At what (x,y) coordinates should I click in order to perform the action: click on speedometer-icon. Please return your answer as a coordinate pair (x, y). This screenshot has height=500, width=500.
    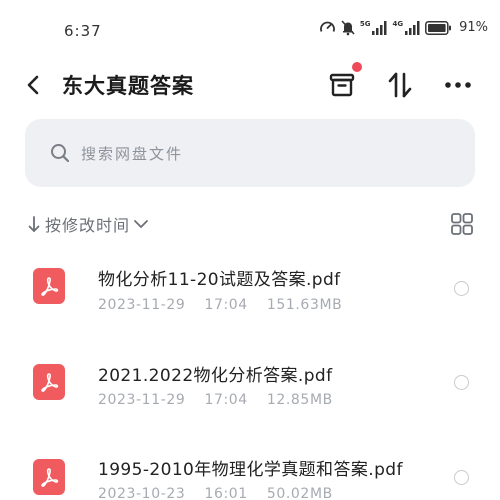
    Looking at the image, I should click on (327, 27).